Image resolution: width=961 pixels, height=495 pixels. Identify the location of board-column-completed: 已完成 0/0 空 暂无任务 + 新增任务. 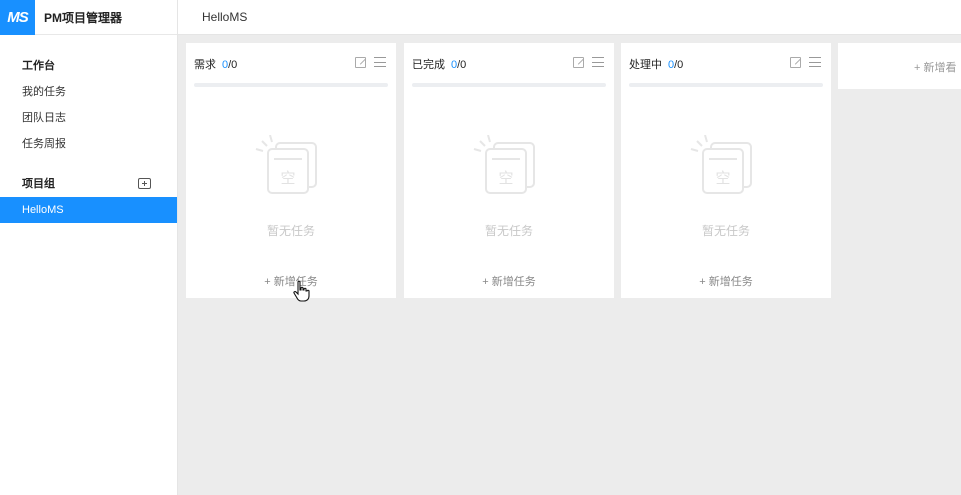
(509, 170).